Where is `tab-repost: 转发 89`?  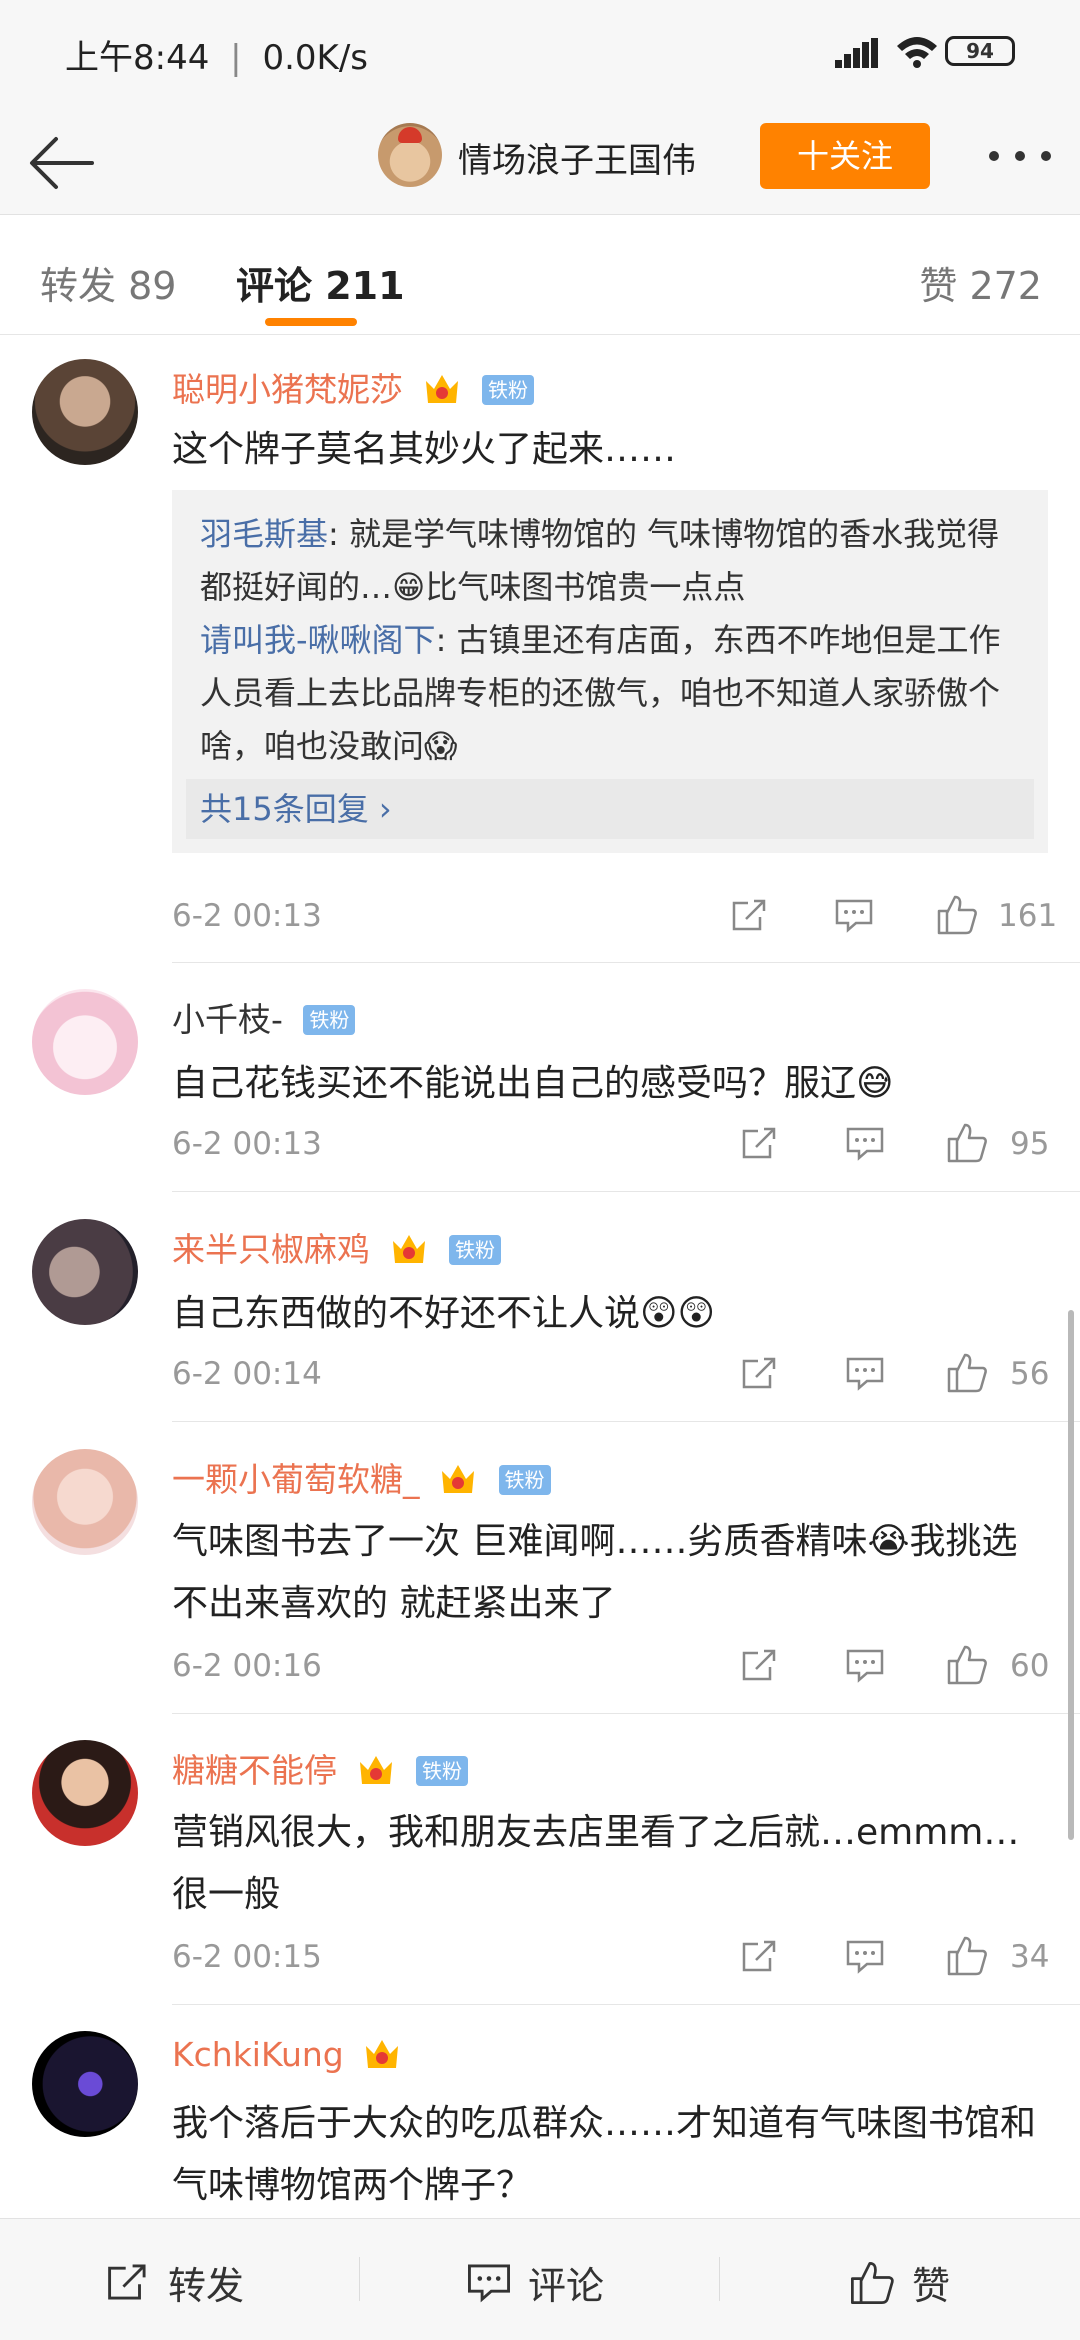
tab-repost: 转发 89 is located at coordinates (108, 282).